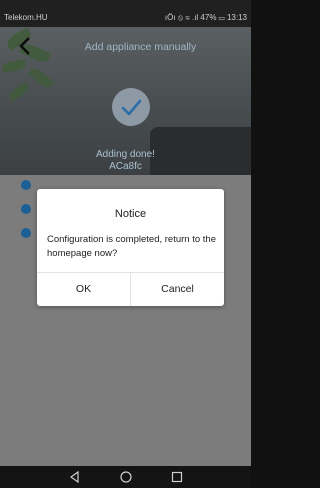 The width and height of the screenshot is (320, 488). I want to click on dialog-title: Notice, so click(130, 214).